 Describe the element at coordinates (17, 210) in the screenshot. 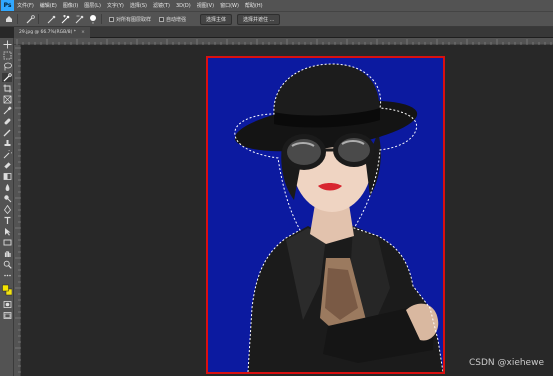

I see `vertical-ruler` at that location.